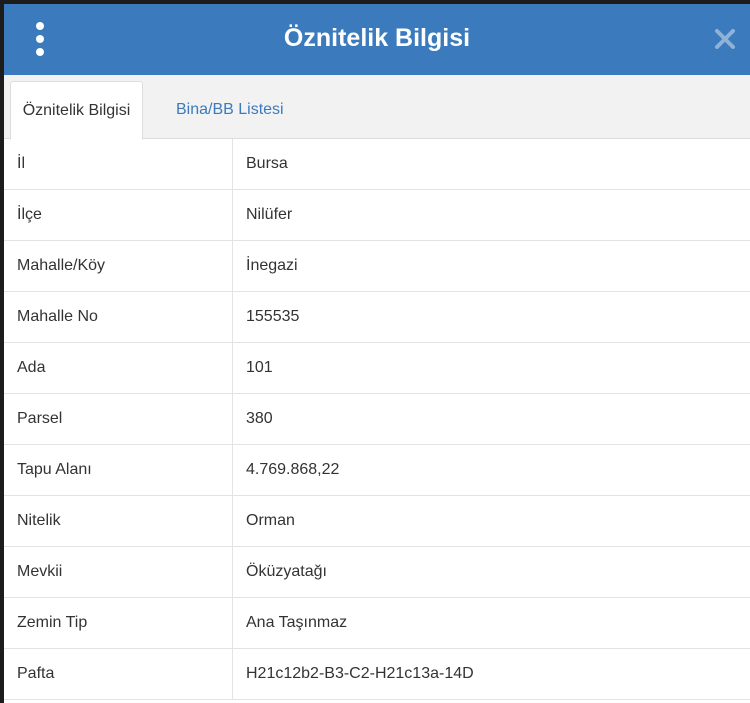 The width and height of the screenshot is (750, 703). What do you see at coordinates (118, 470) in the screenshot?
I see `attribute-key: Tapu Alanı` at bounding box center [118, 470].